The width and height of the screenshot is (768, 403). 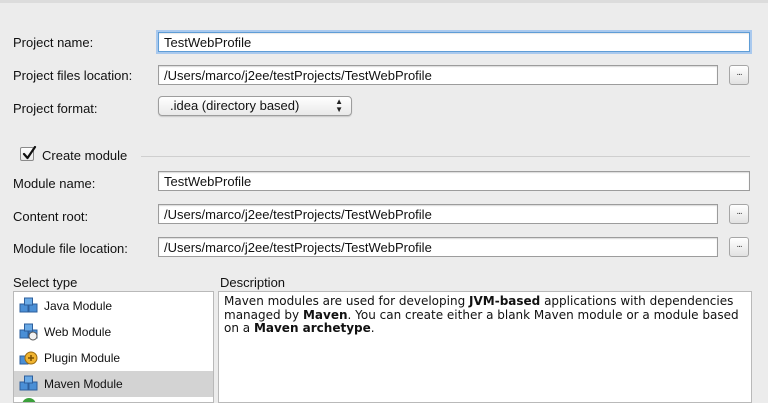 What do you see at coordinates (113, 306) in the screenshot?
I see `module-type-java: Java Module` at bounding box center [113, 306].